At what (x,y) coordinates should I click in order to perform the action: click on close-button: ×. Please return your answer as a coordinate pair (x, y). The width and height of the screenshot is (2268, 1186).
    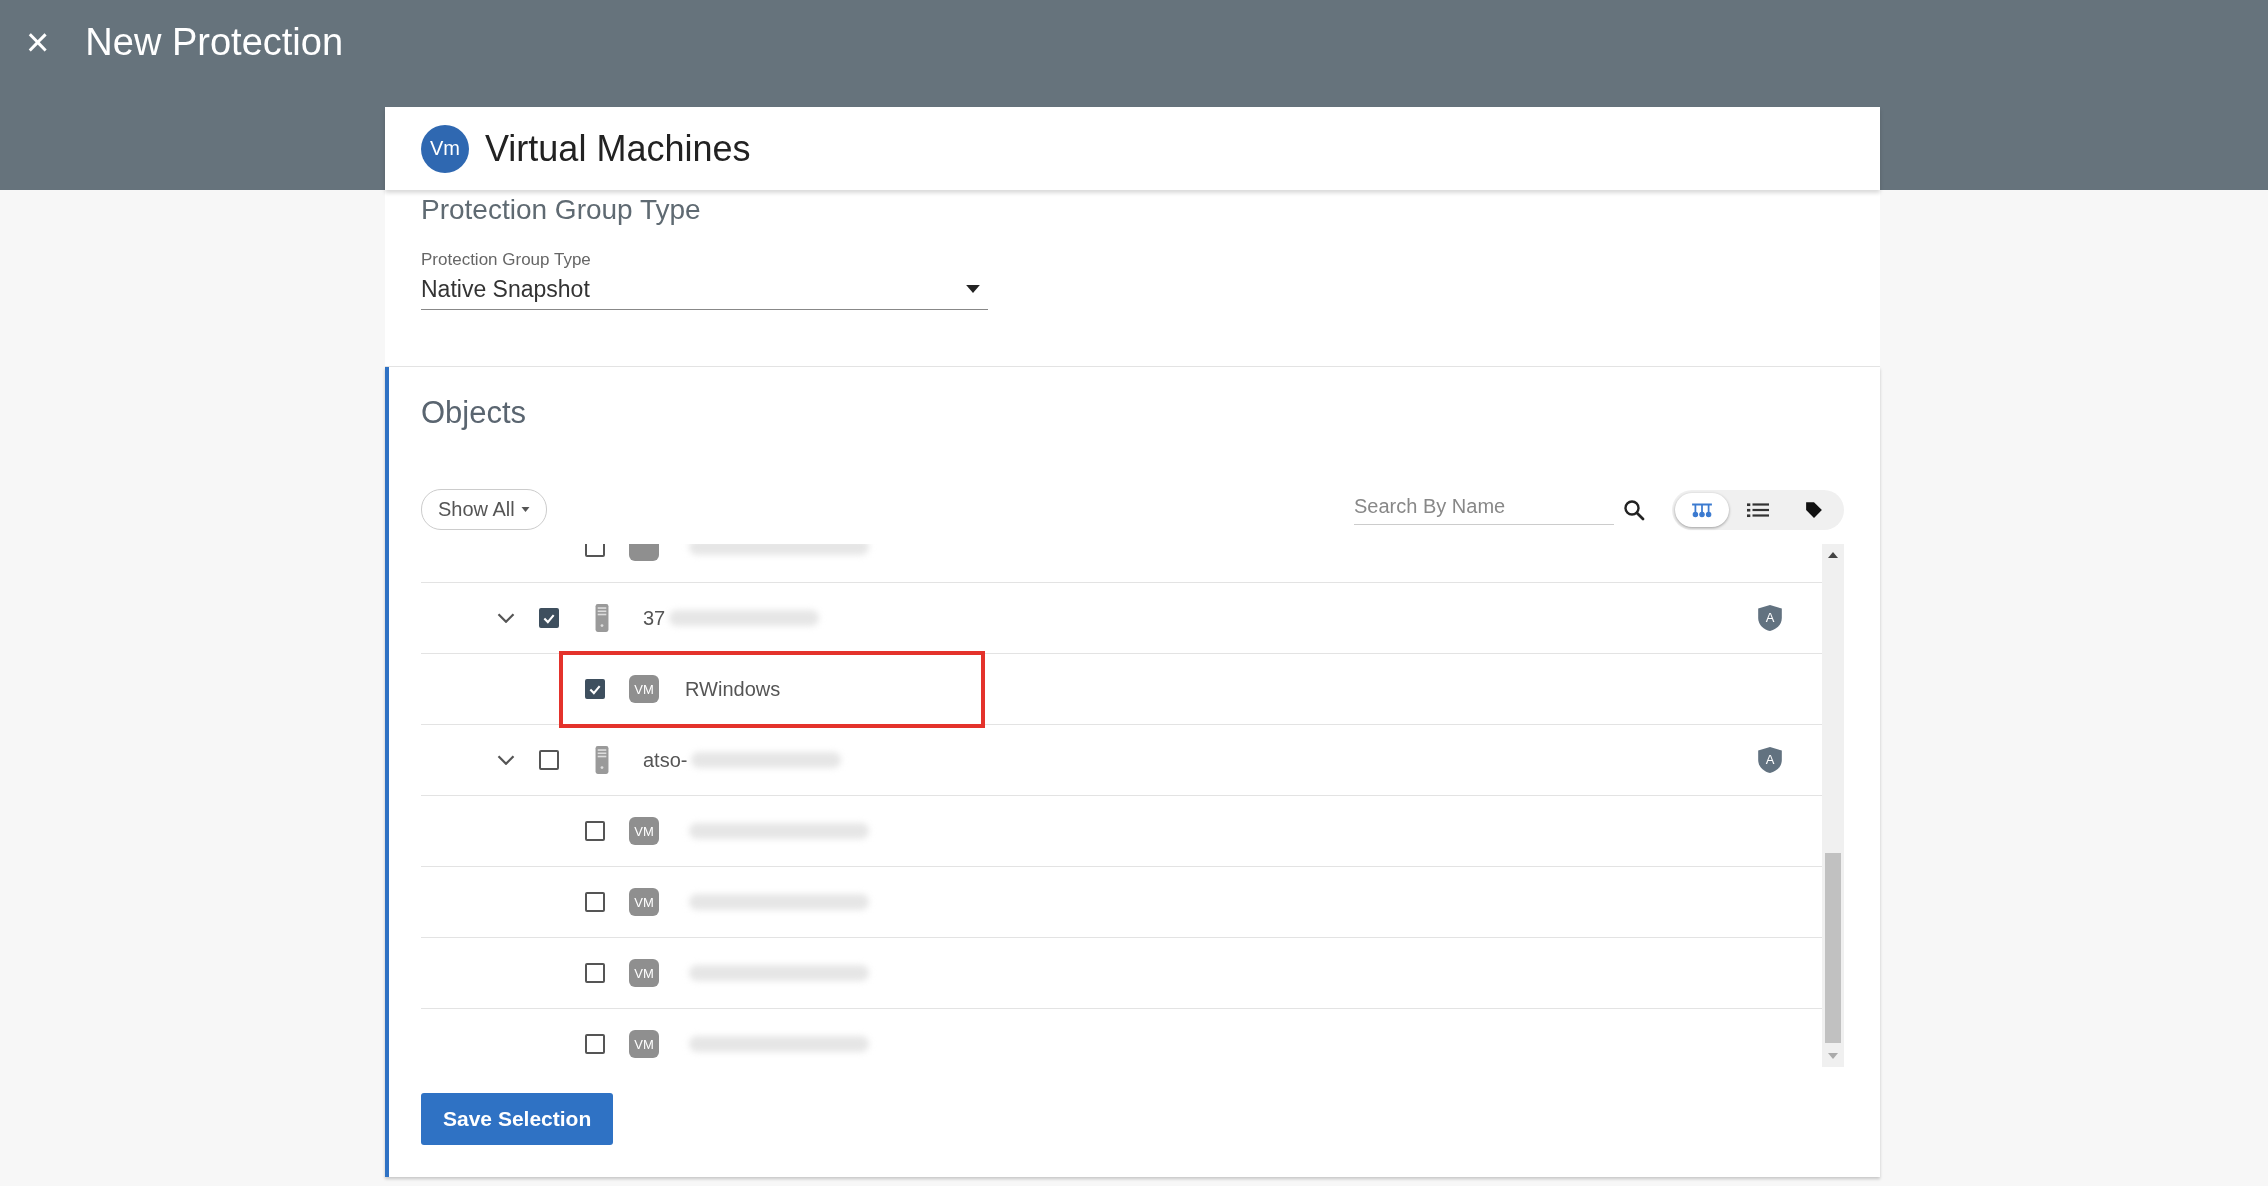
    Looking at the image, I should click on (38, 42).